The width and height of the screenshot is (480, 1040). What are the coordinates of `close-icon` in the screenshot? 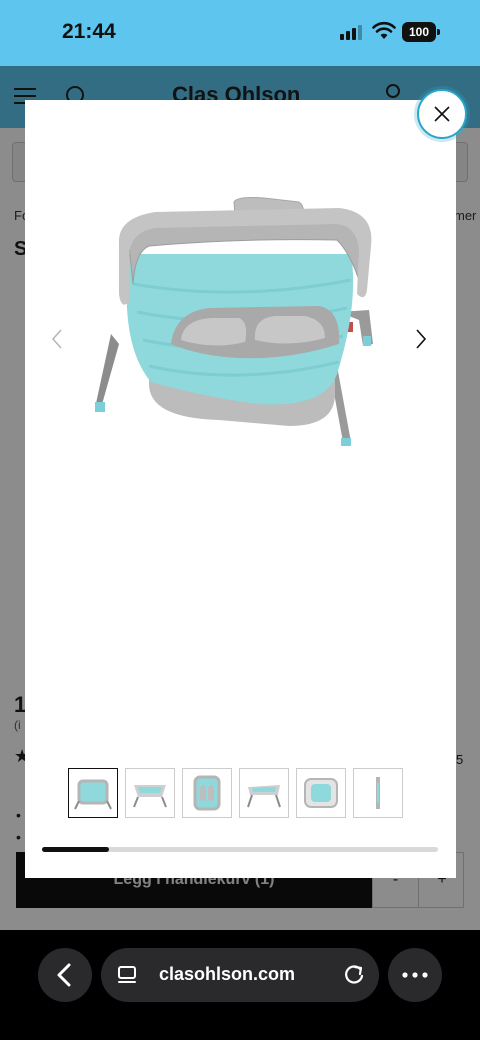 It's located at (442, 114).